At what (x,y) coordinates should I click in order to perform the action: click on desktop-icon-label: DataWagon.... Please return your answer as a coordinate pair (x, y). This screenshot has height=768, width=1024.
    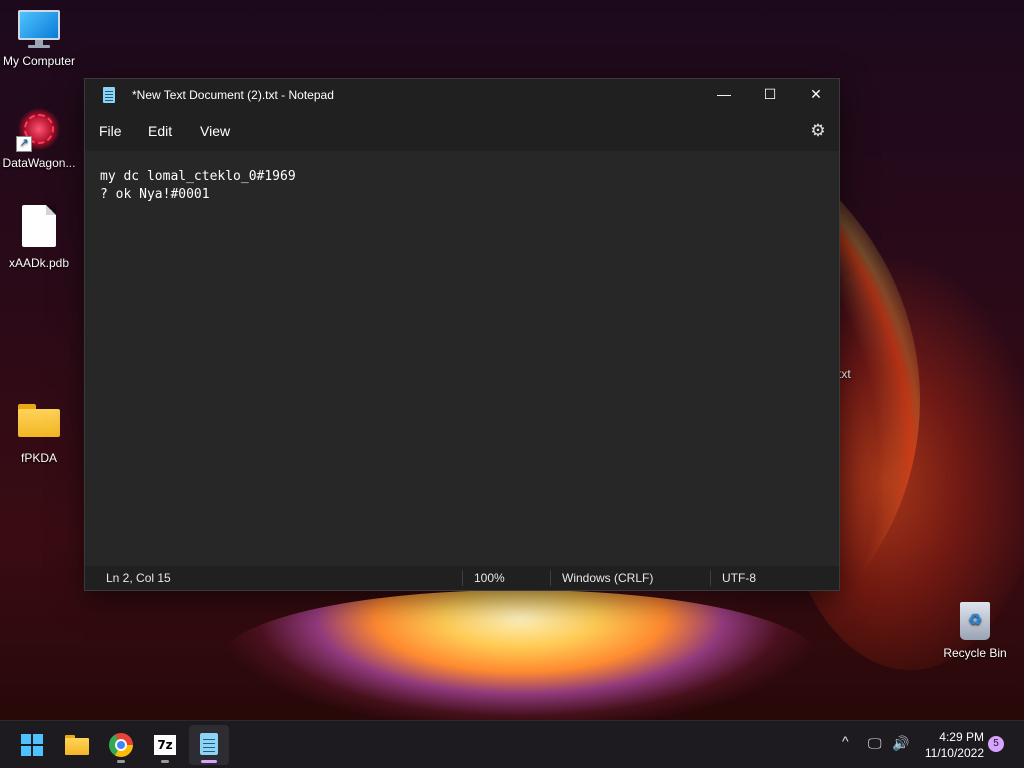
    Looking at the image, I should click on (39, 163).